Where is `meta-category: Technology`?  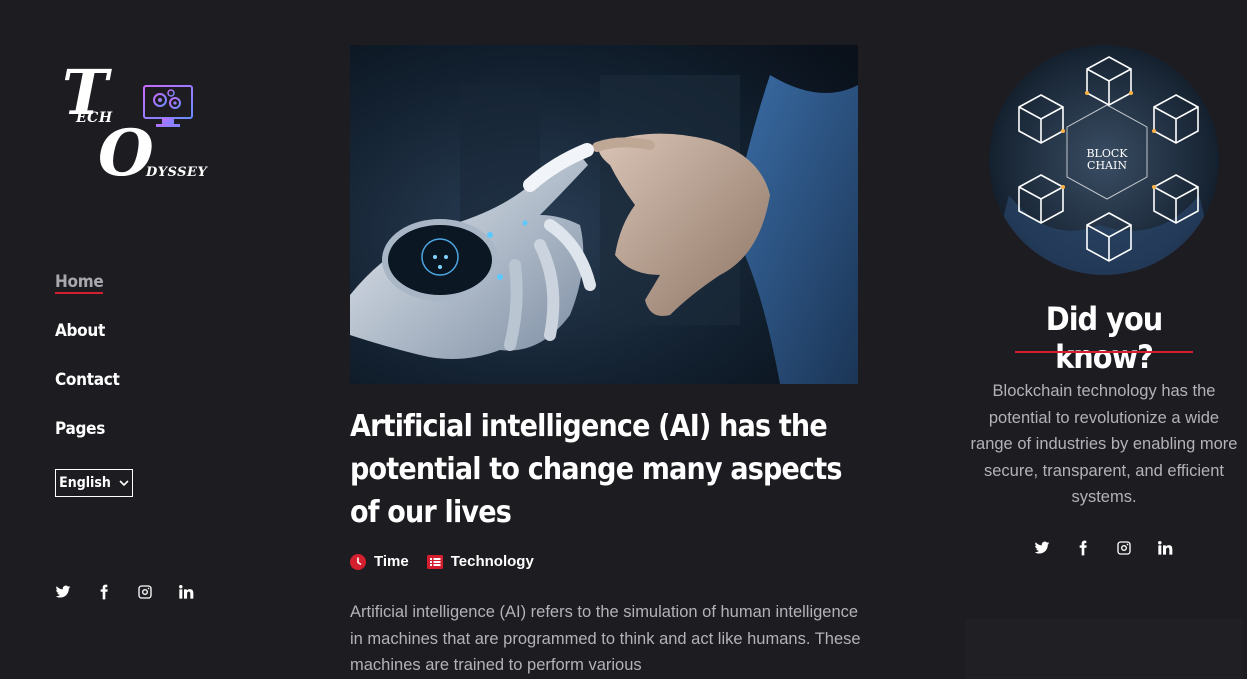
meta-category: Technology is located at coordinates (480, 561).